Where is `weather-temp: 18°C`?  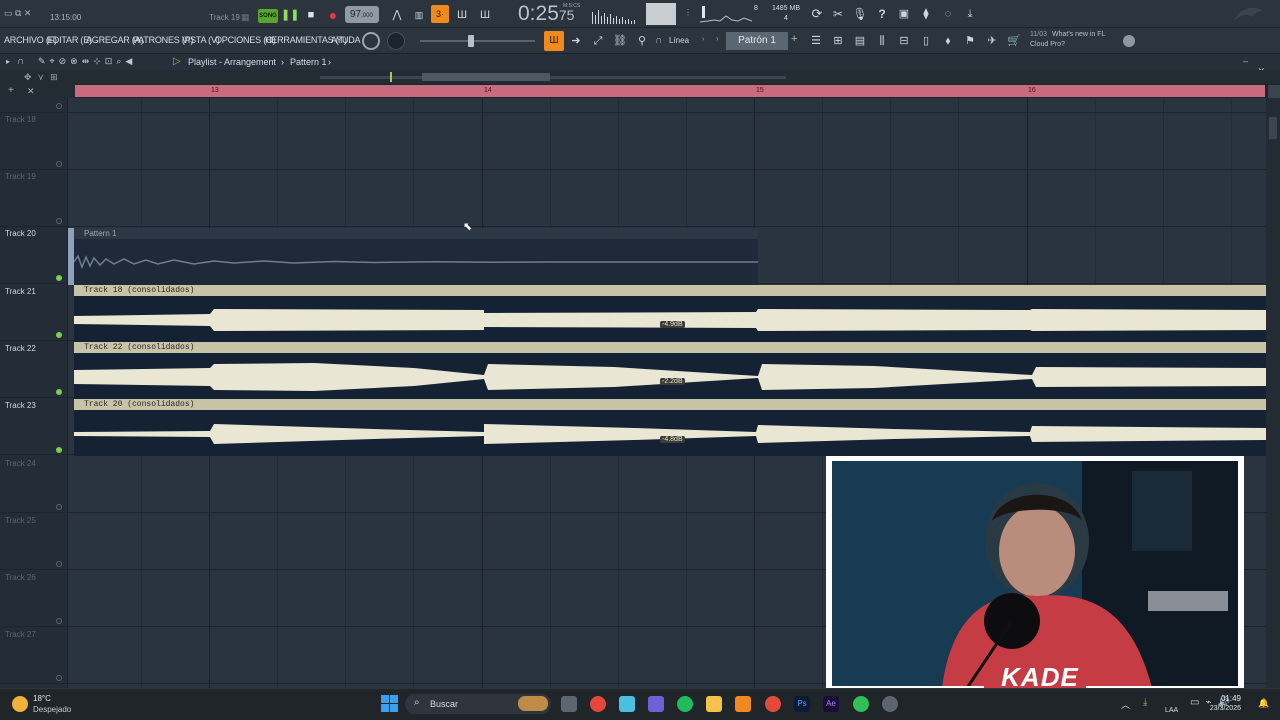
weather-temp: 18°C is located at coordinates (42, 698).